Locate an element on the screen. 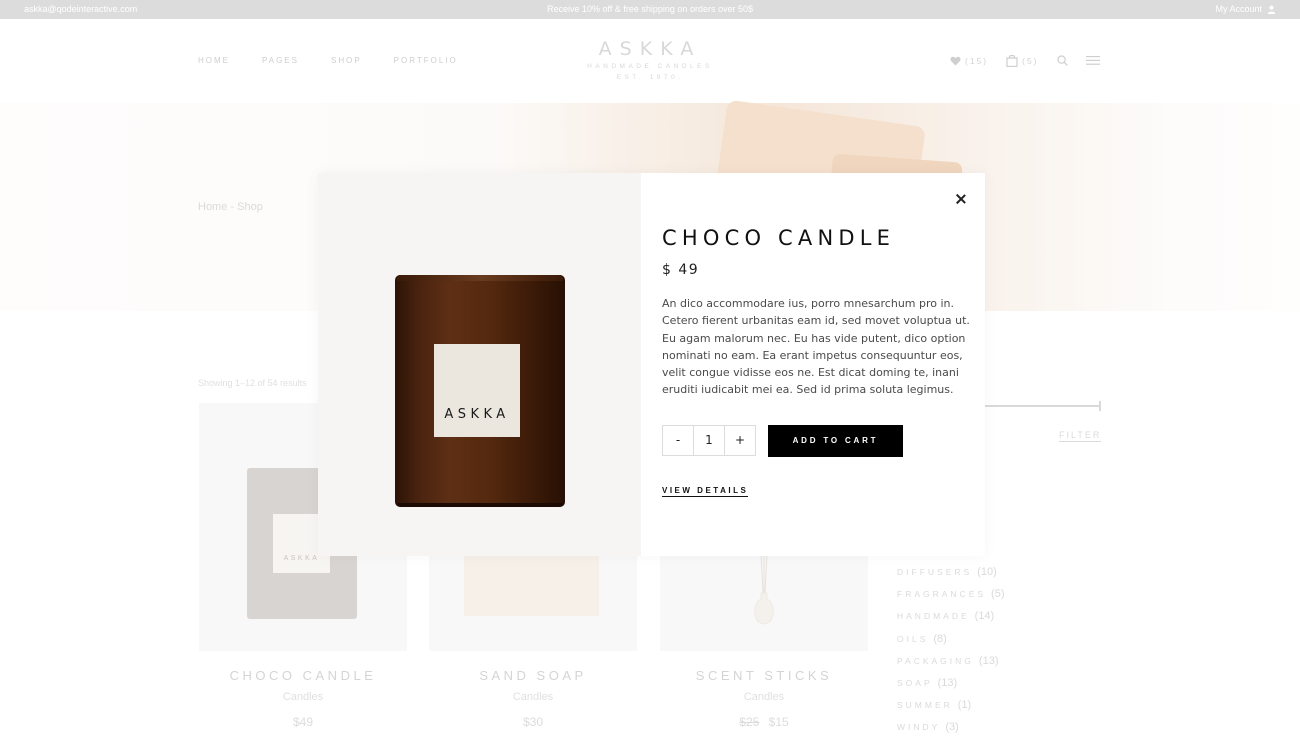  jar-label: ASKKA is located at coordinates (477, 390).